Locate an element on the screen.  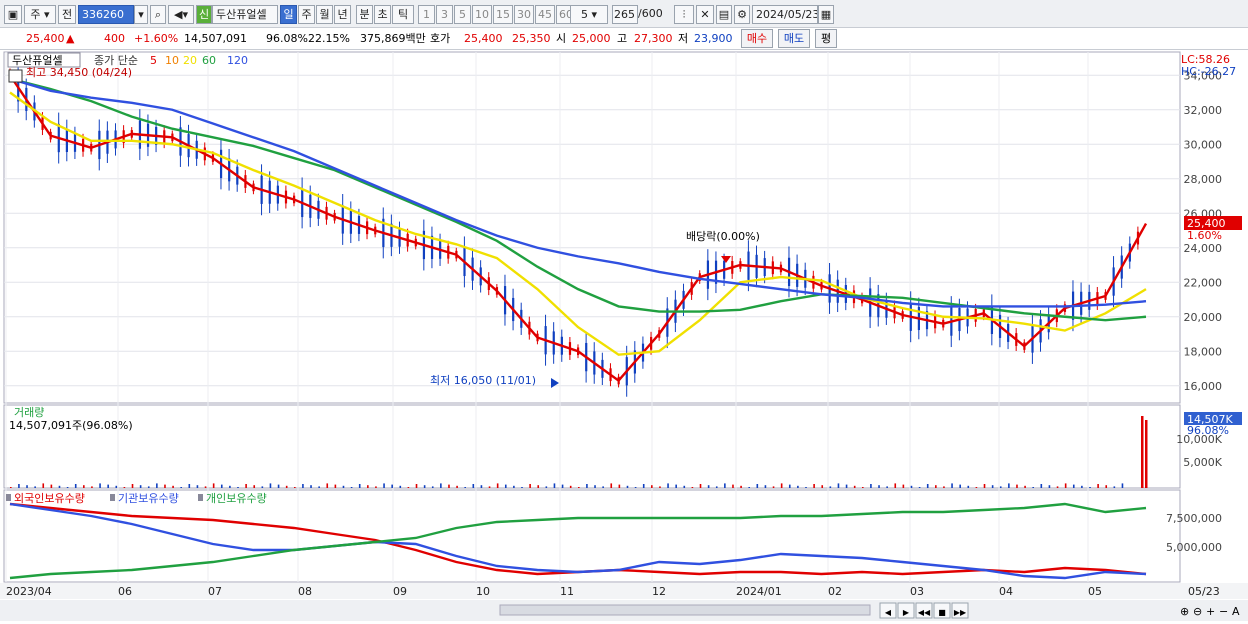
chevron-down-icon: ▾ is located at coordinates (141, 14).